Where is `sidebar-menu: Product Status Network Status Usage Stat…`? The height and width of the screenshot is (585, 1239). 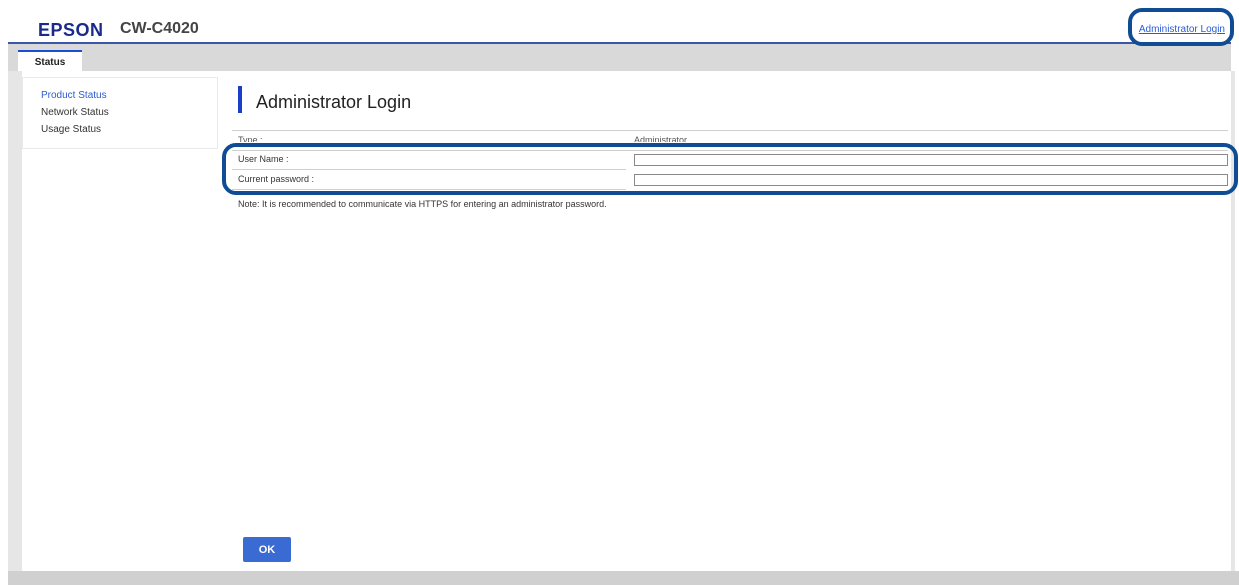
sidebar-menu: Product Status Network Status Usage Stat… is located at coordinates (120, 113).